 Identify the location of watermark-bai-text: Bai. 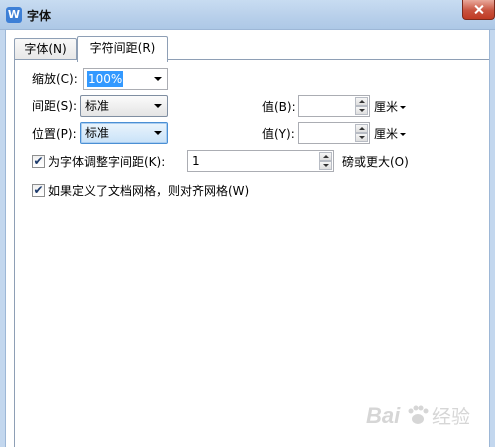
(383, 415).